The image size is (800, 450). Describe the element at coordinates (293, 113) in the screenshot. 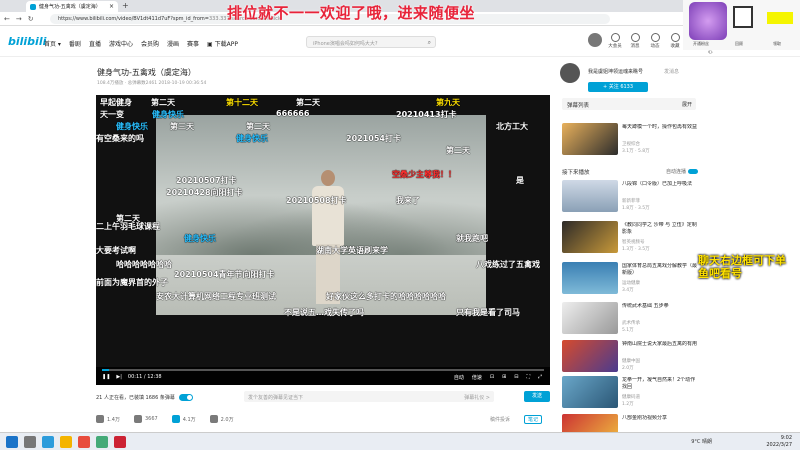

I see `danmaku-comment: 666666` at that location.